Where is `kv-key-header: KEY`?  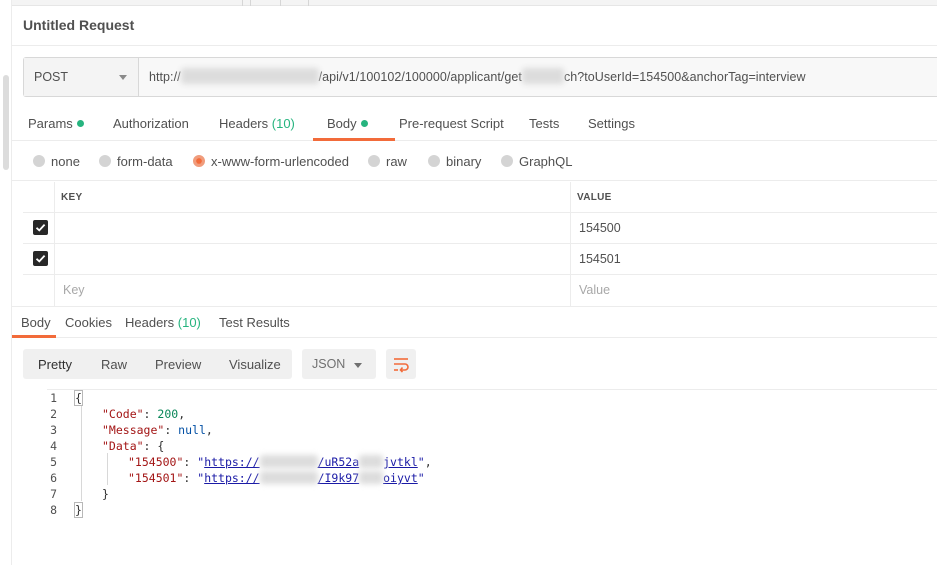 kv-key-header: KEY is located at coordinates (312, 197).